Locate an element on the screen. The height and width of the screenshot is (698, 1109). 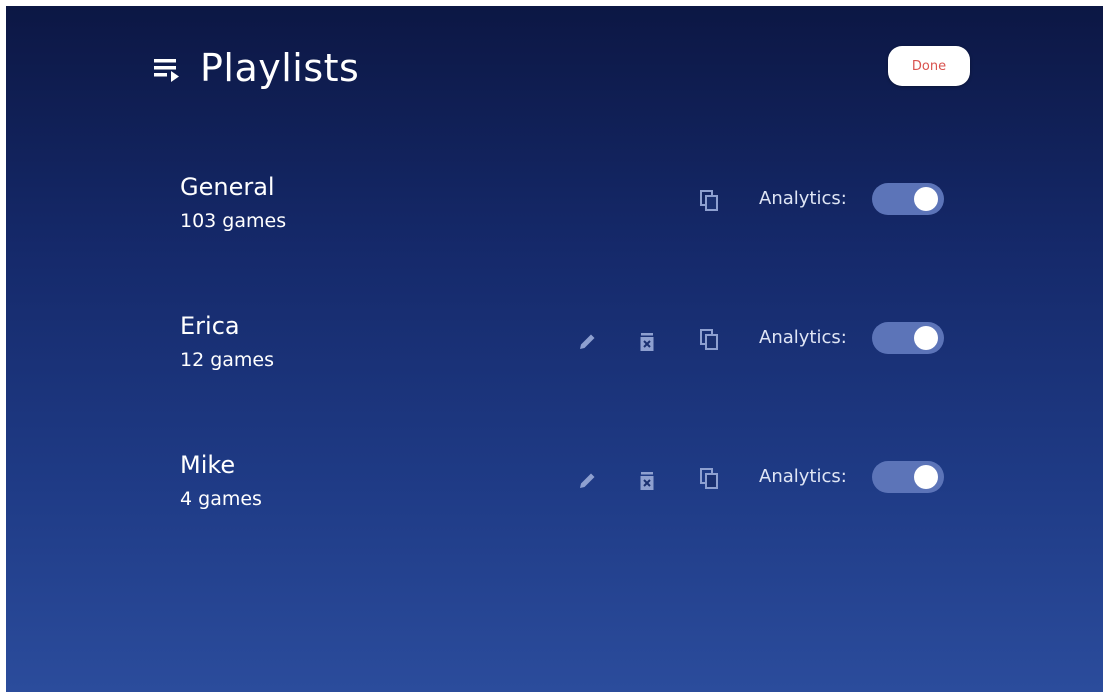
playlist-game-count: 12 games is located at coordinates (227, 360).